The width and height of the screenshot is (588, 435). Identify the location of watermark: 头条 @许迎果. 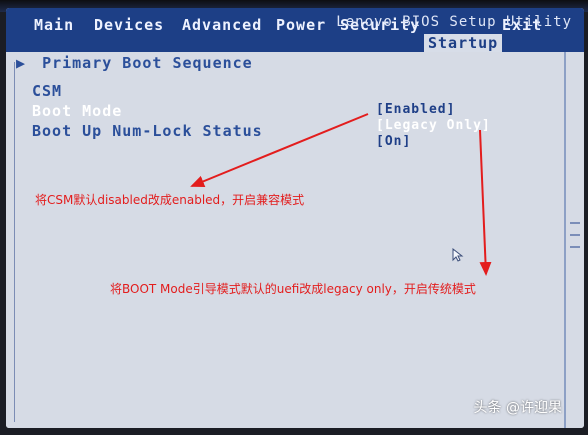
(517, 408).